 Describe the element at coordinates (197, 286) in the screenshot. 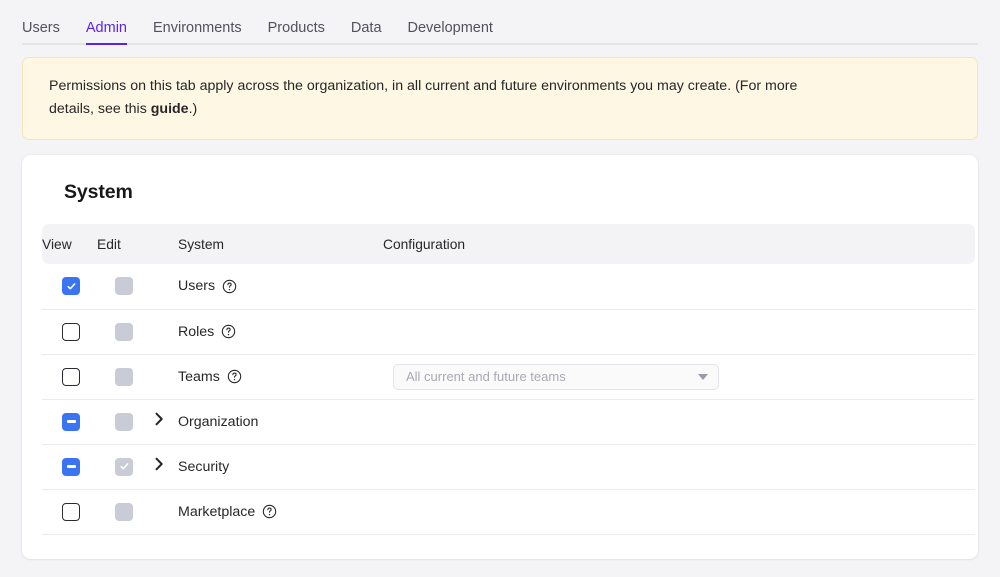

I see `system-label: Users` at that location.